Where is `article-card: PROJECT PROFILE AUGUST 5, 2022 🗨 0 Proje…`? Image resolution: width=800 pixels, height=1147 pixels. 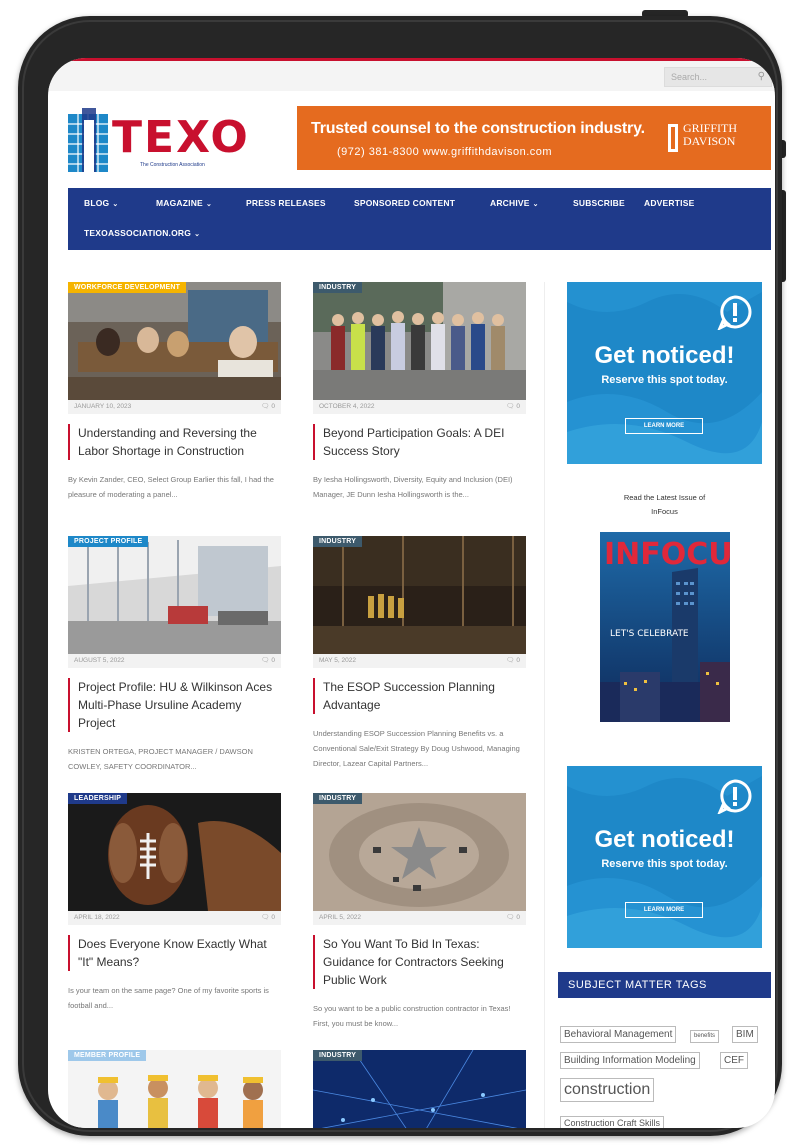 article-card: PROJECT PROFILE AUGUST 5, 2022 🗨 0 Proje… is located at coordinates (174, 655).